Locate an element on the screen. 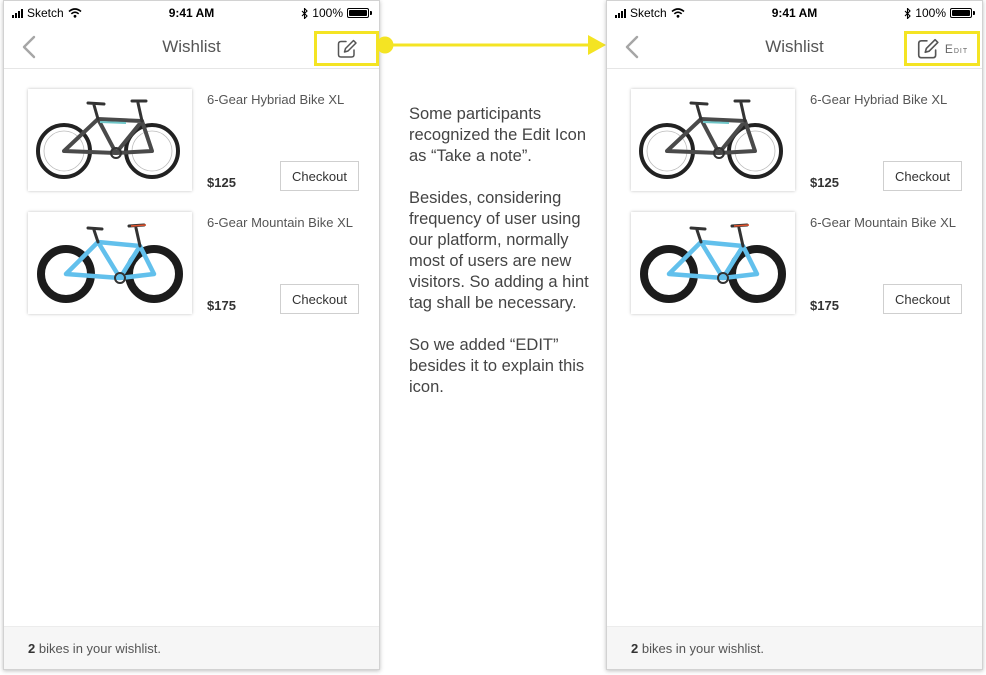 Image resolution: width=986 pixels, height=675 pixels. edit-button: Edit is located at coordinates (942, 48).